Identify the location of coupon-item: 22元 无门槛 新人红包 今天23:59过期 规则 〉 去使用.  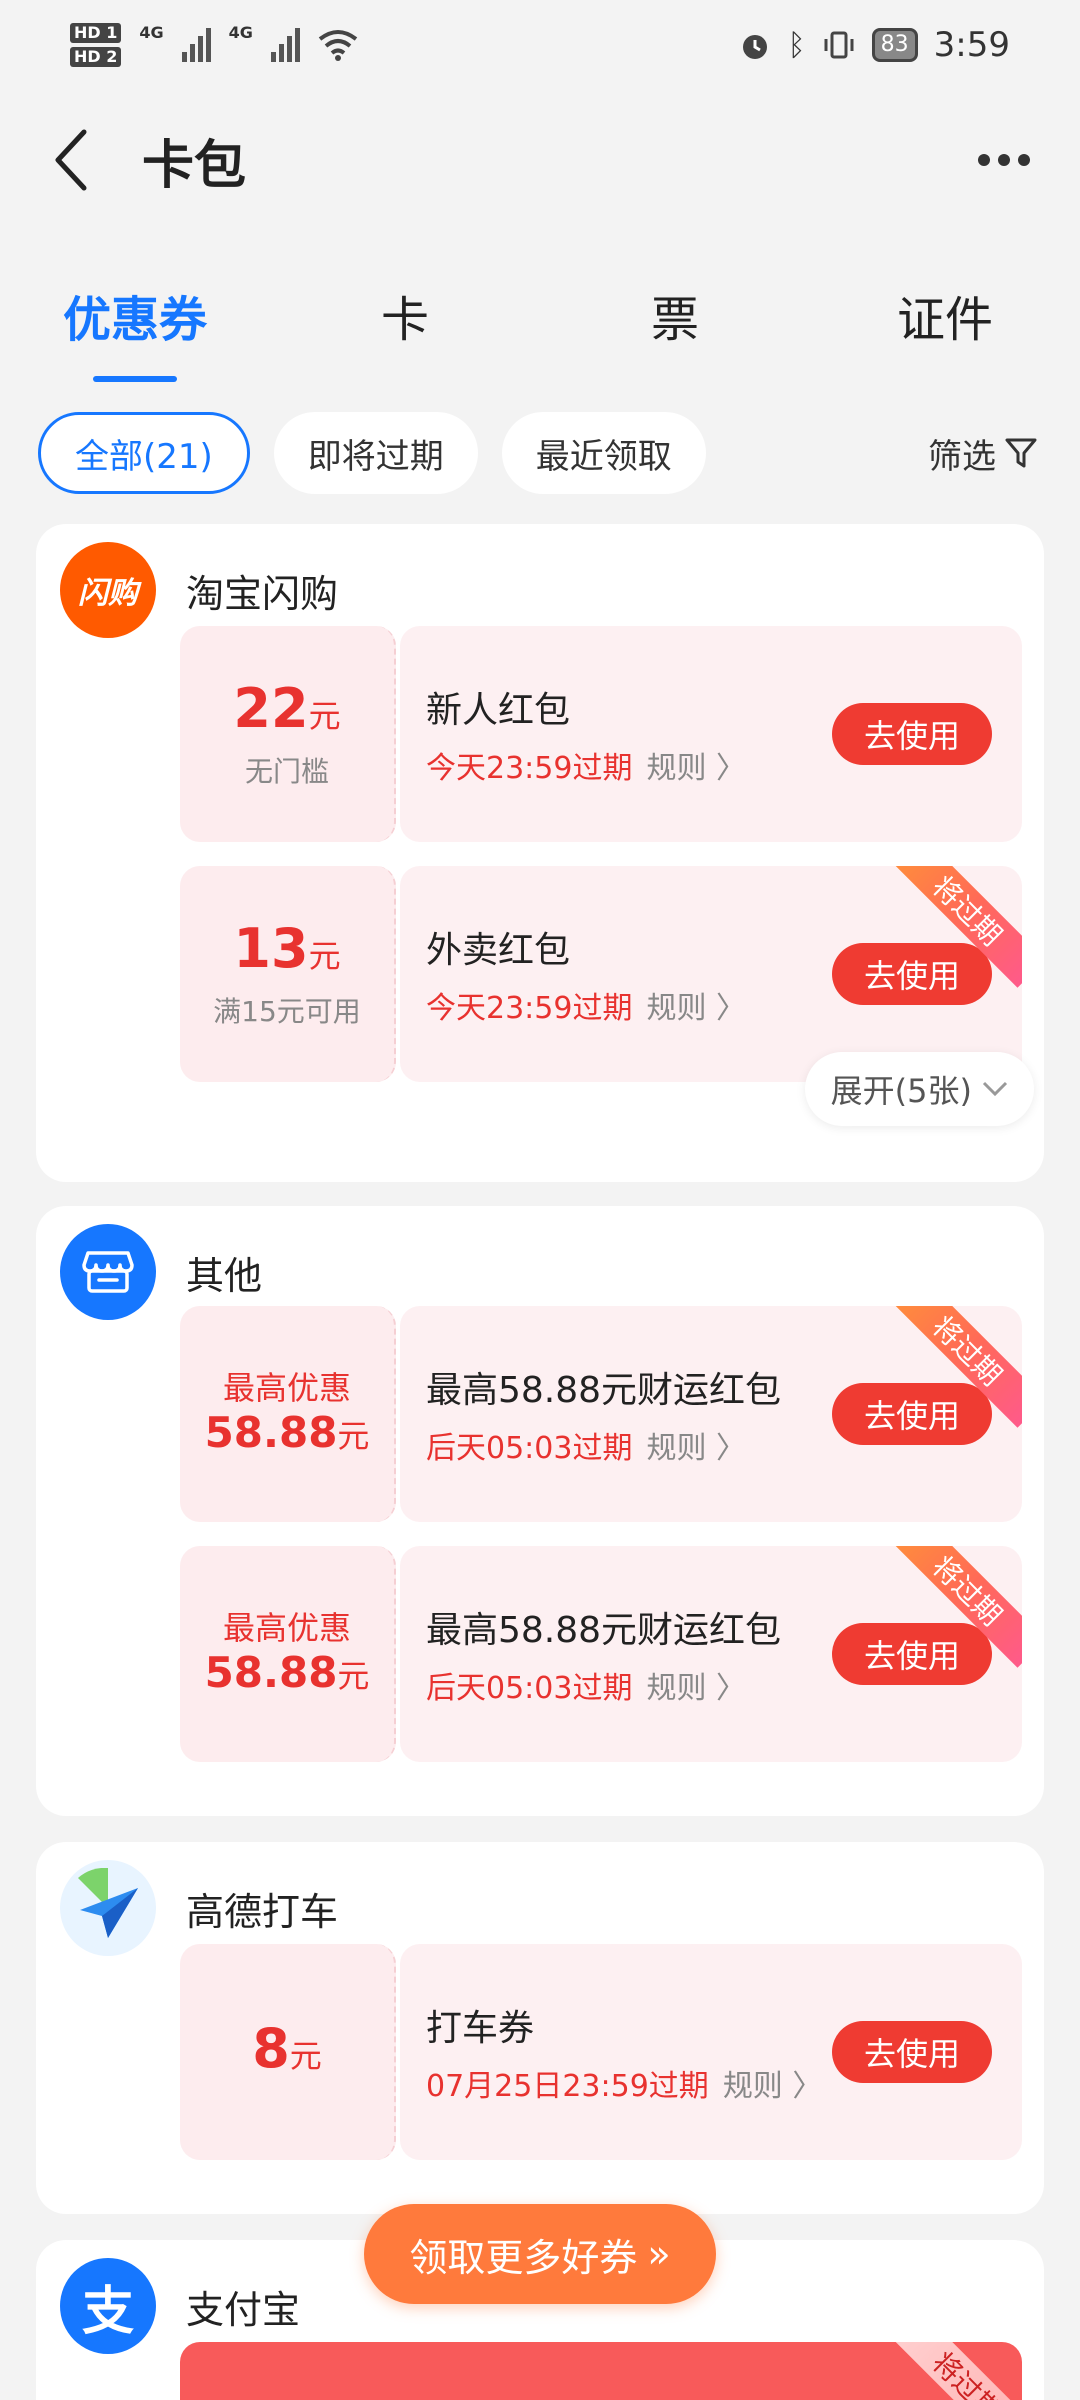
(601, 734).